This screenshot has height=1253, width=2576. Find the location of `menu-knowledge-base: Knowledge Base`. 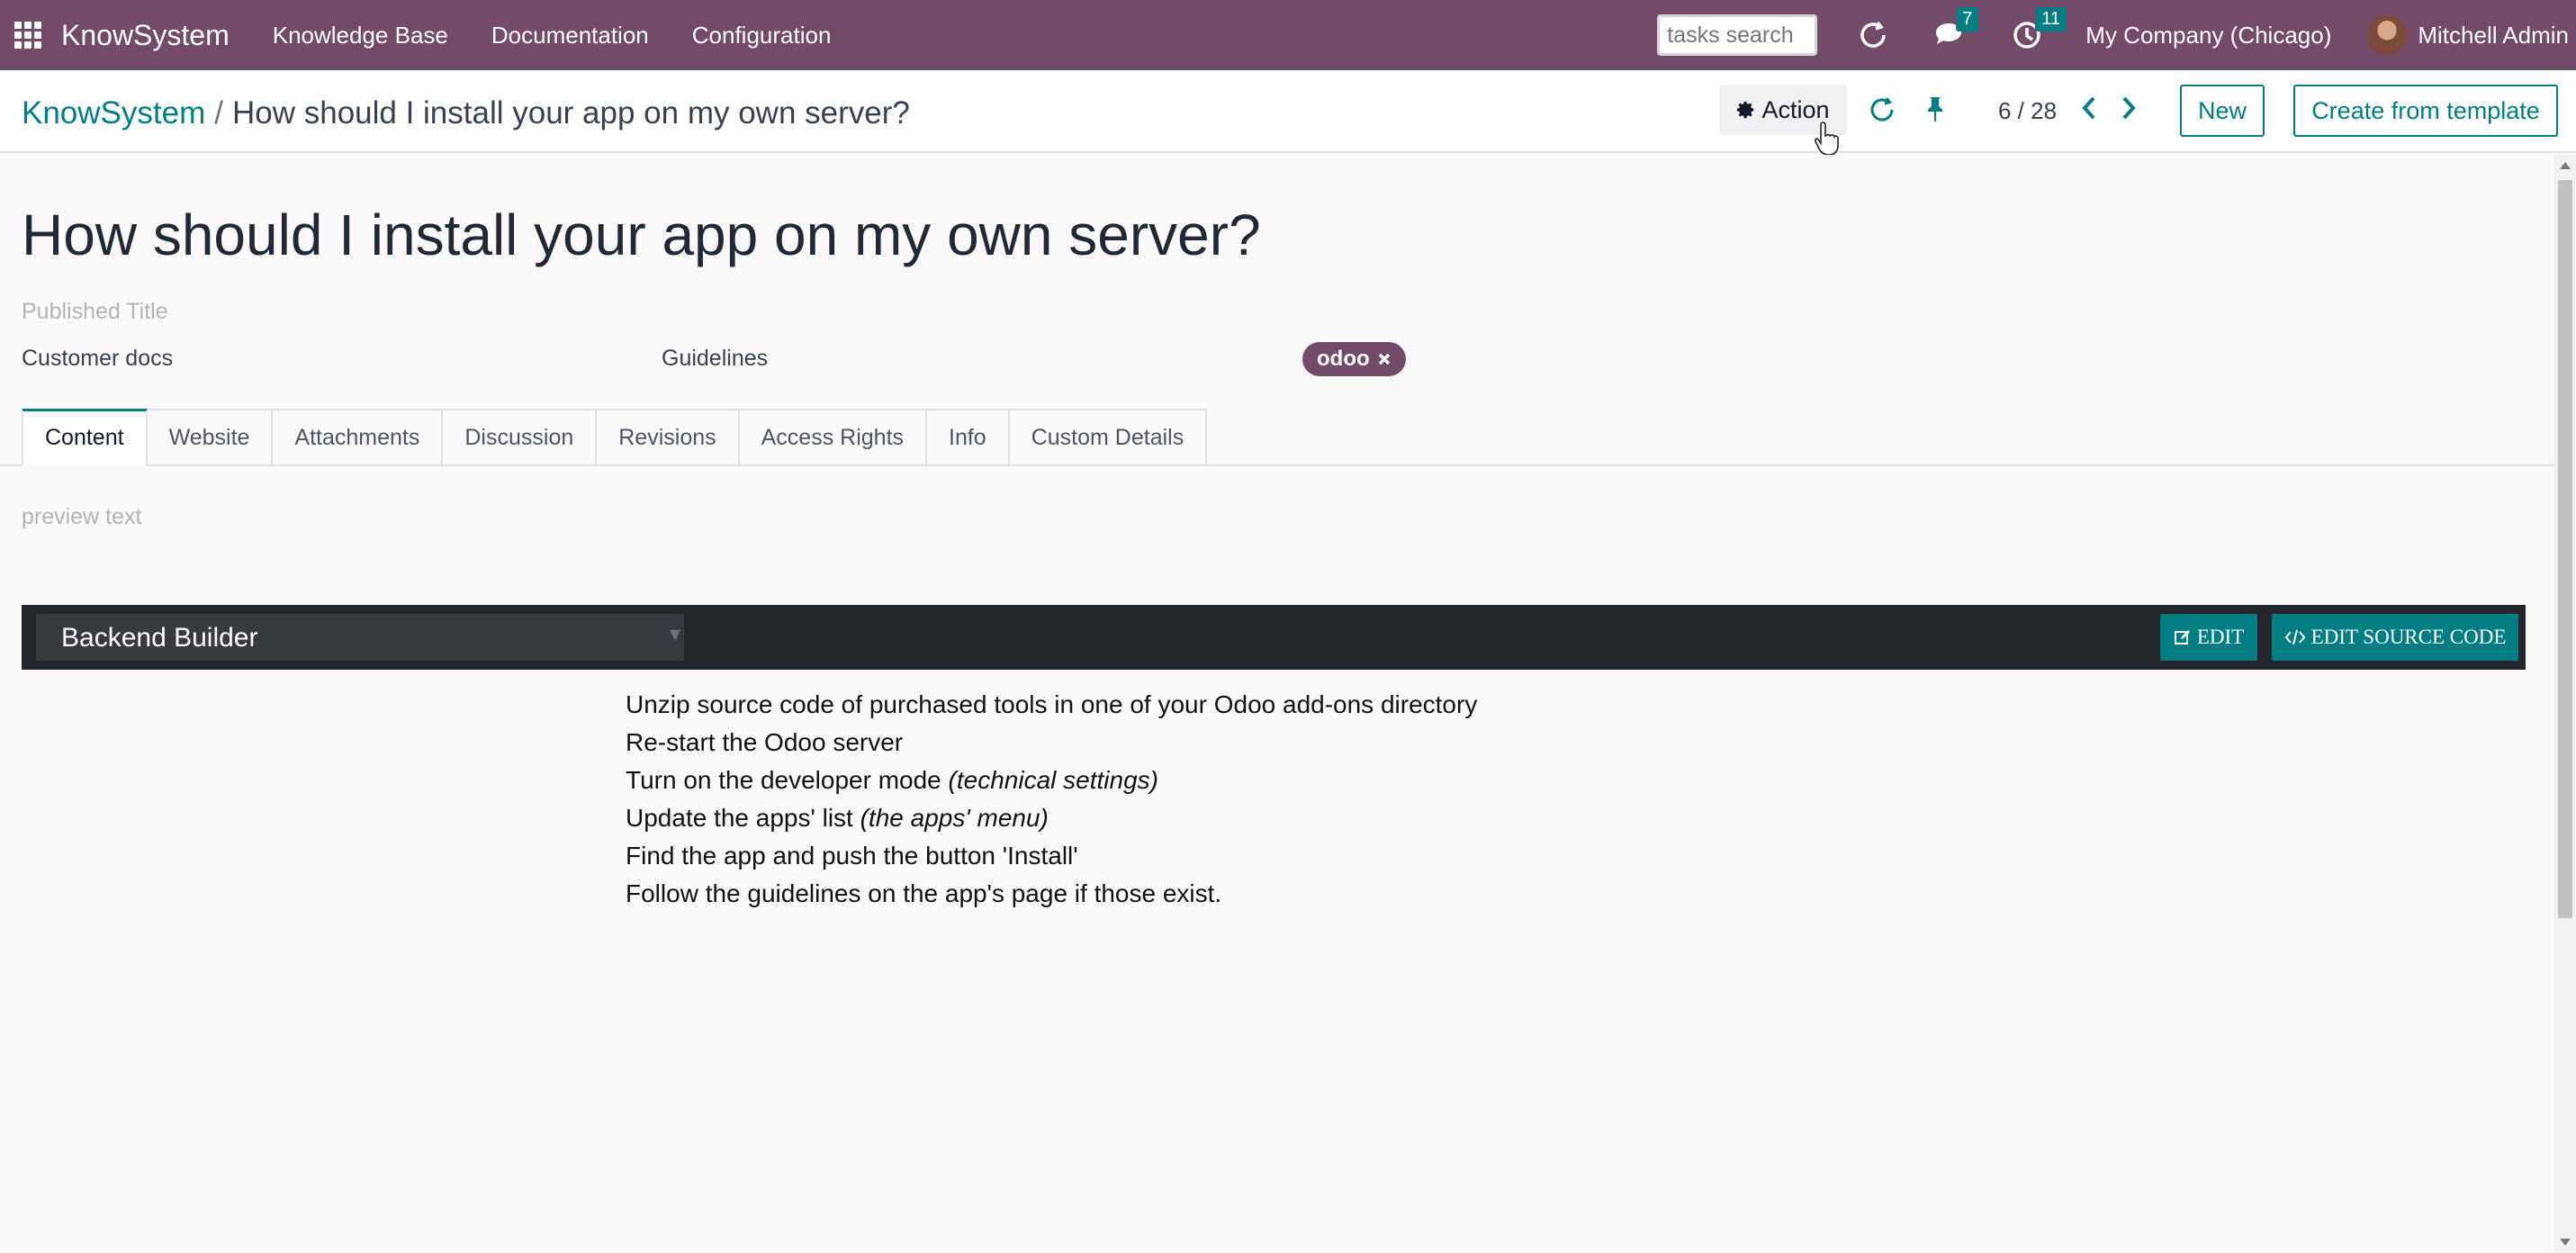

menu-knowledge-base: Knowledge Base is located at coordinates (360, 36).